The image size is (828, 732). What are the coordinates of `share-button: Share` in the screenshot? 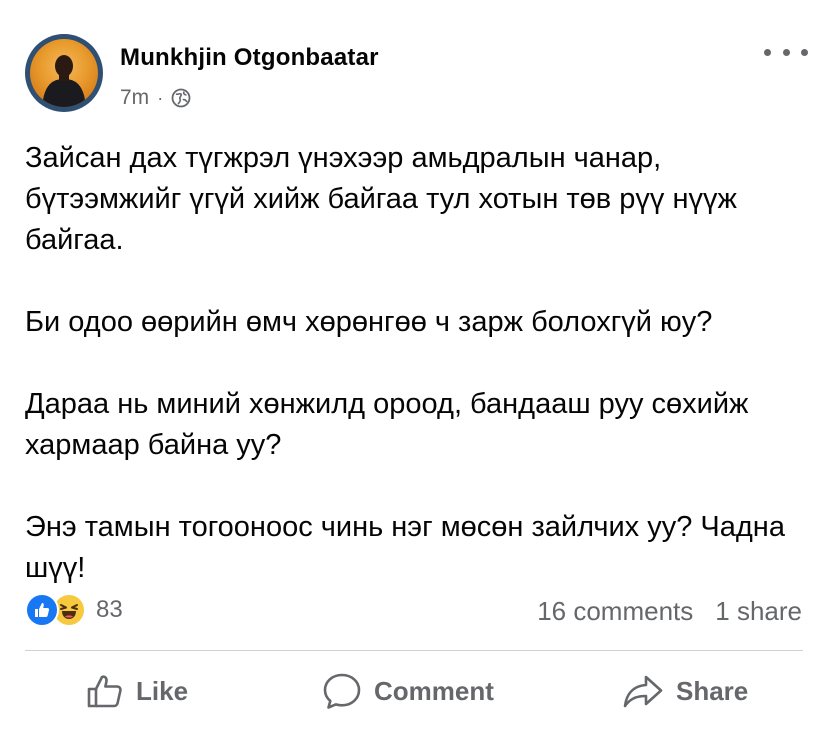 It's located at (685, 691).